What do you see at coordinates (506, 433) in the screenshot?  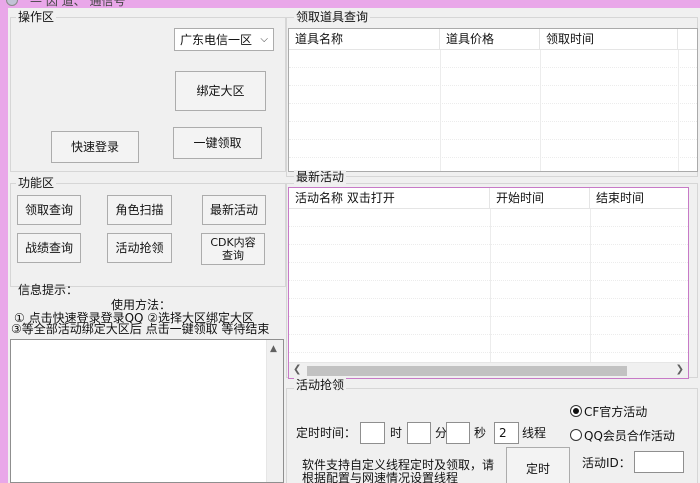 I see `threads-input: 2` at bounding box center [506, 433].